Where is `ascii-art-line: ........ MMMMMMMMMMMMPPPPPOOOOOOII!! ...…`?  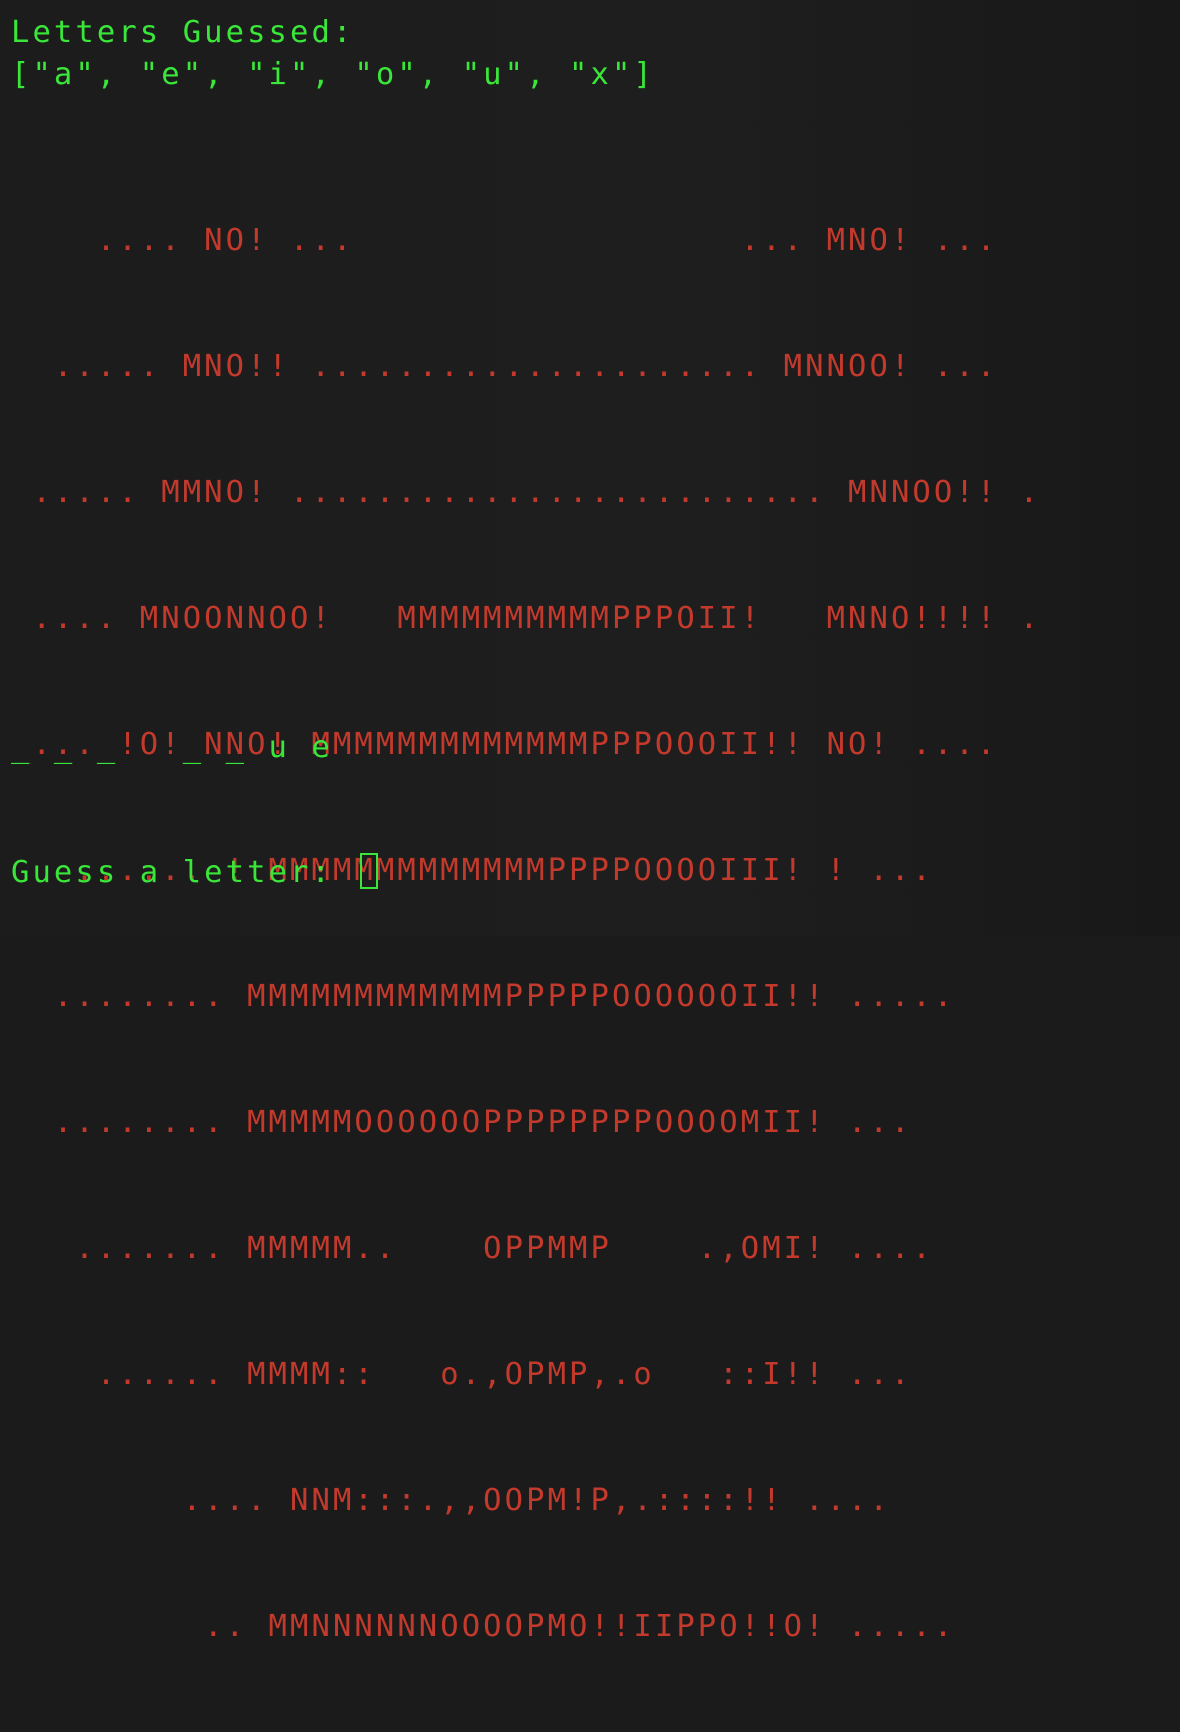
ascii-art-line: ........ MMMMMMMMMMMMPPPPPOOOOOOII!! ...… is located at coordinates (483, 996).